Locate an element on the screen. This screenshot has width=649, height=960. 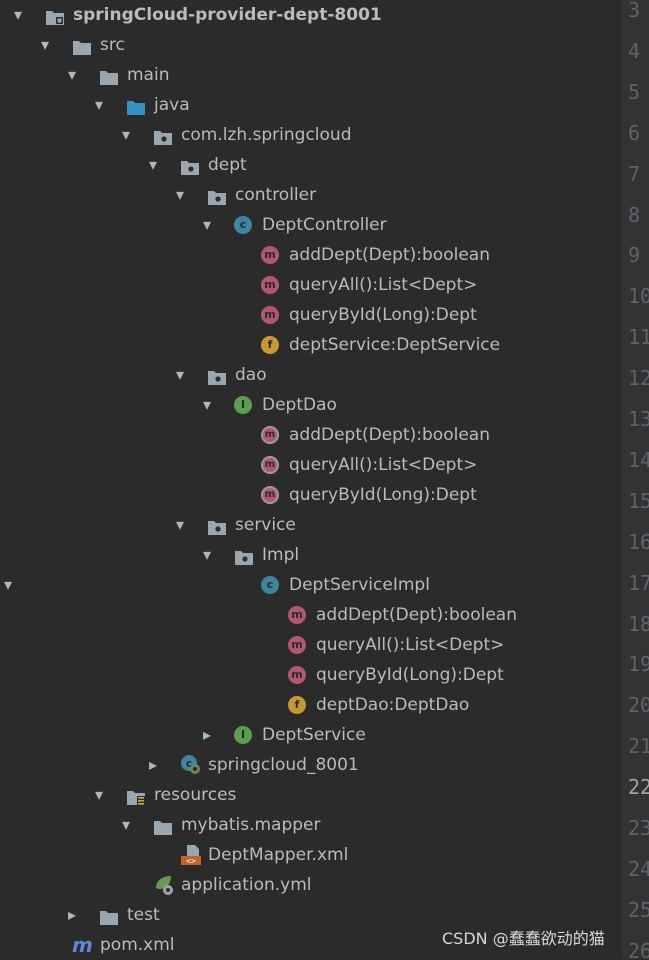
tree-node-label: DeptService is located at coordinates (314, 735).